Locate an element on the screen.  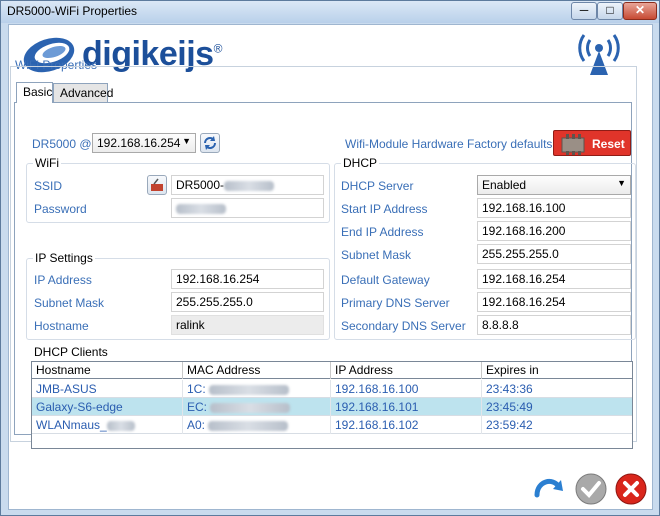
gateway-label: Default Gateway is located at coordinates (385, 280).